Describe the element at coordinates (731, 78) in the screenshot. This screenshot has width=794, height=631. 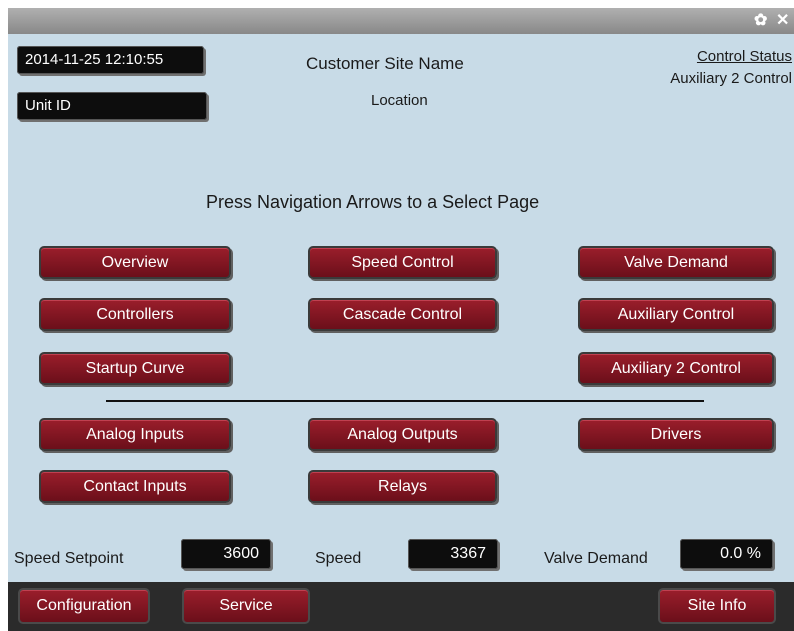
I see `control-mode-text: Auxiliary 2 Control` at that location.